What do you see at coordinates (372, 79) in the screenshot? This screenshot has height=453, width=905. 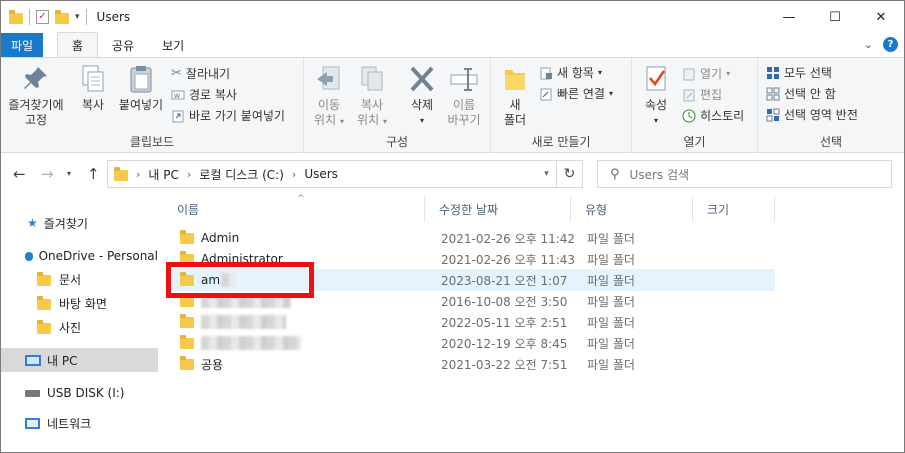 I see `copy-to-icon` at bounding box center [372, 79].